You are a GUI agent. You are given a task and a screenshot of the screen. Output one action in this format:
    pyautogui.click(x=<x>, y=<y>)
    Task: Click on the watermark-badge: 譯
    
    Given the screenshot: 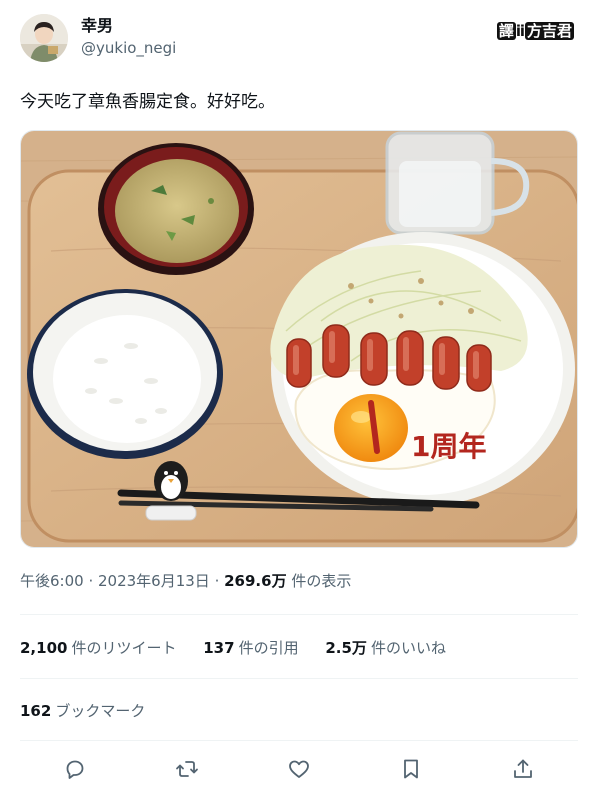 What is the action you would take?
    pyautogui.click(x=506, y=31)
    